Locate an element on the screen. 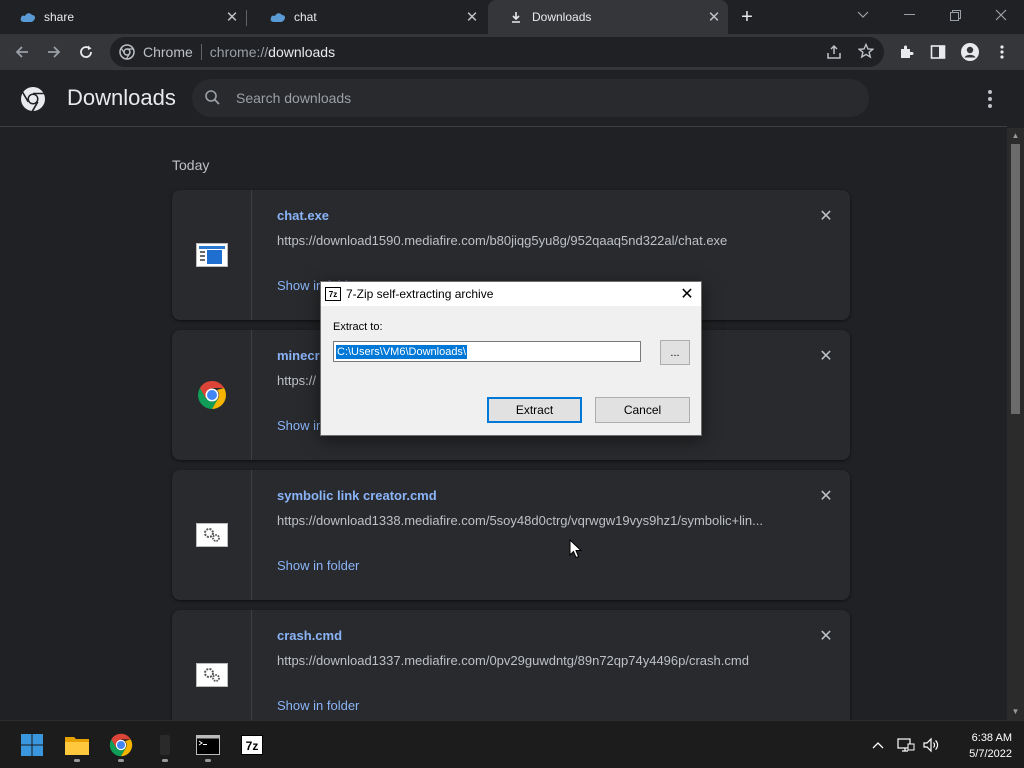 This screenshot has height=768, width=1024. exe-file-icon is located at coordinates (212, 255).